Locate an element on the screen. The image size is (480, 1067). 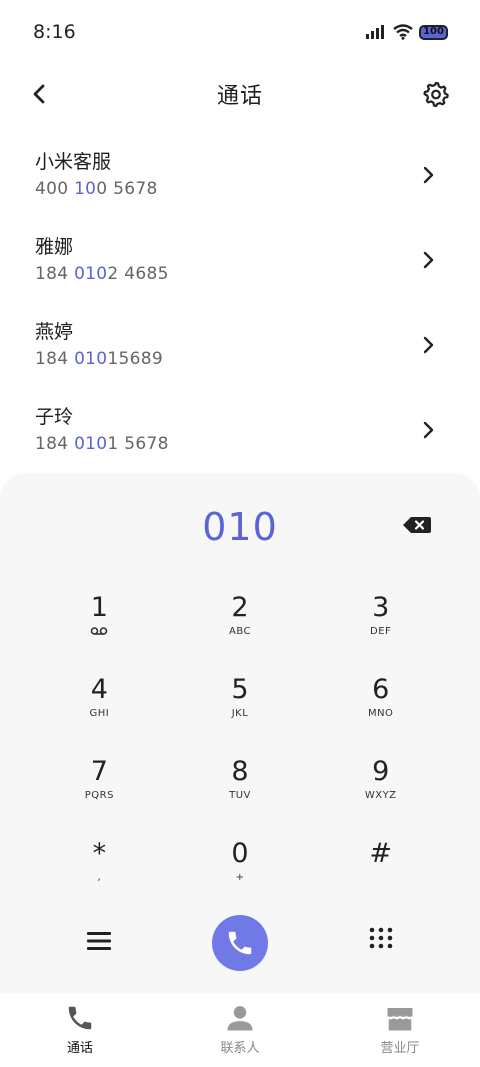
keypad-row: 7 PQRS 8 TUV 9 WXYZ is located at coordinates (240, 794).